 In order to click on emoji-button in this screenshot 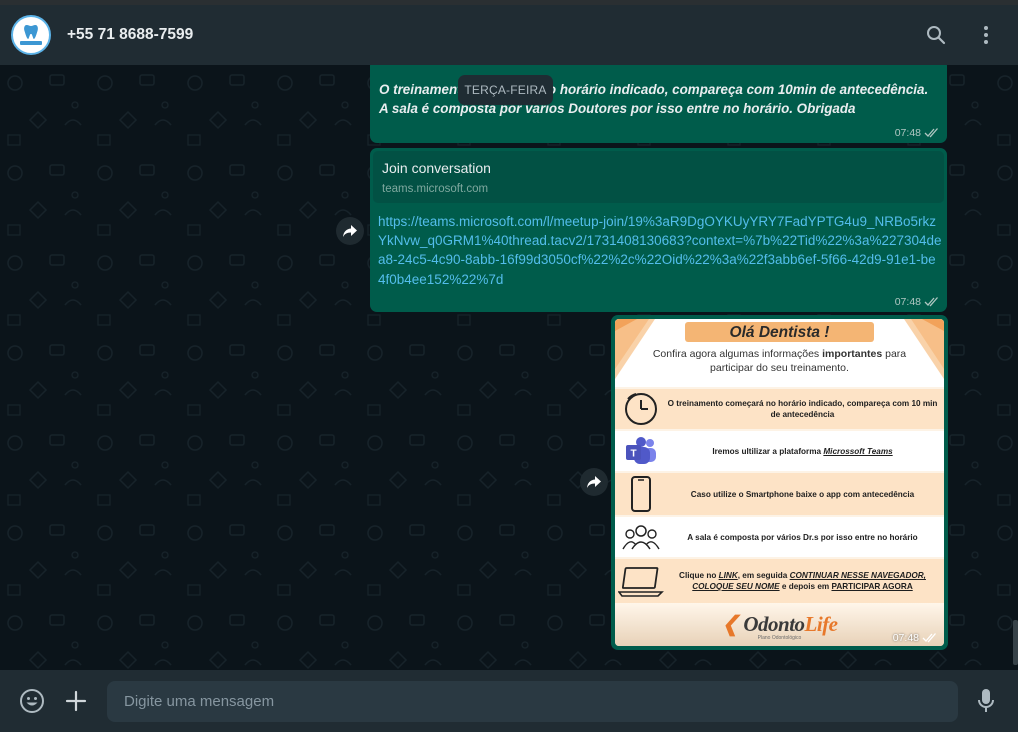, I will do `click(32, 701)`.